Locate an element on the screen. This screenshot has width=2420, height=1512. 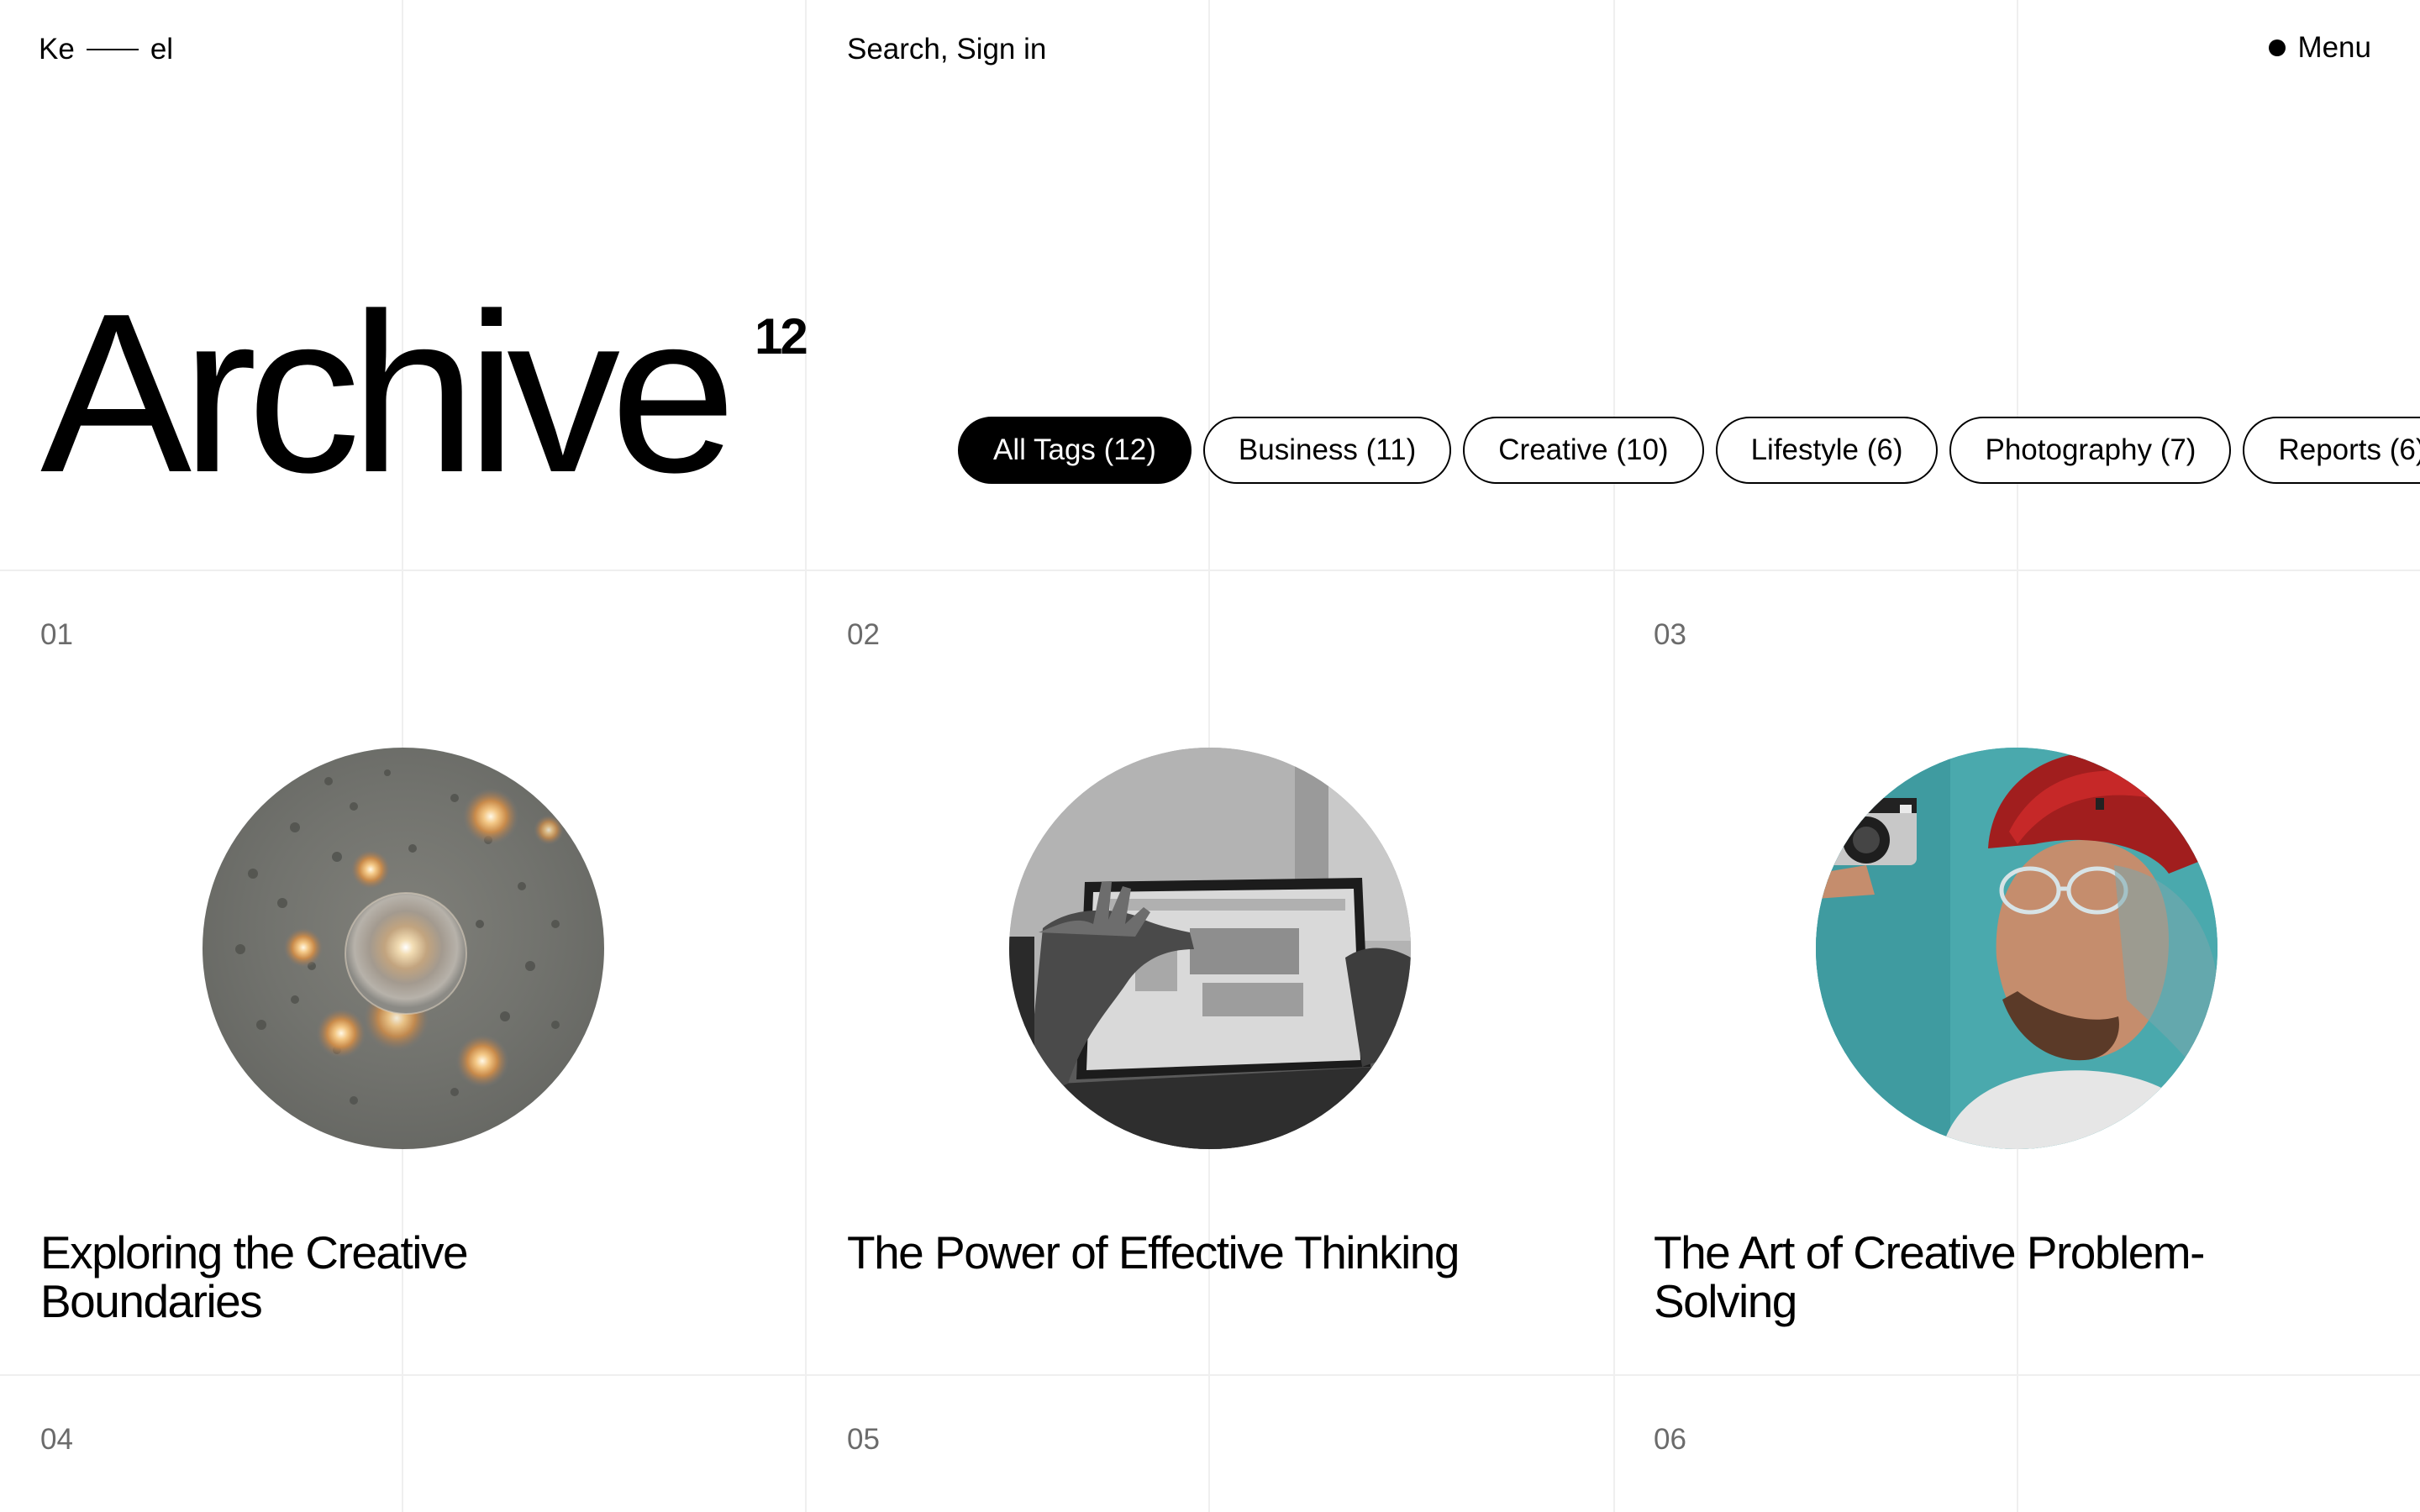
menu-dot-icon is located at coordinates (2277, 47).